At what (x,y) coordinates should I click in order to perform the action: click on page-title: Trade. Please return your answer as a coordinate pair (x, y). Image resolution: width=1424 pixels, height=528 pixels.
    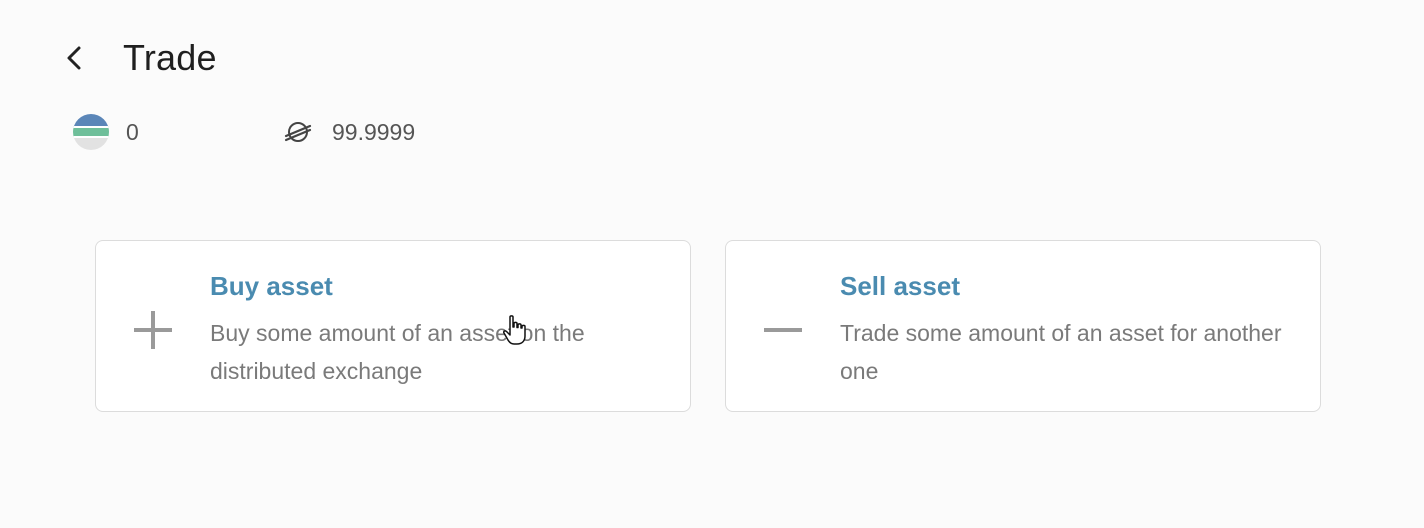
    Looking at the image, I should click on (170, 57).